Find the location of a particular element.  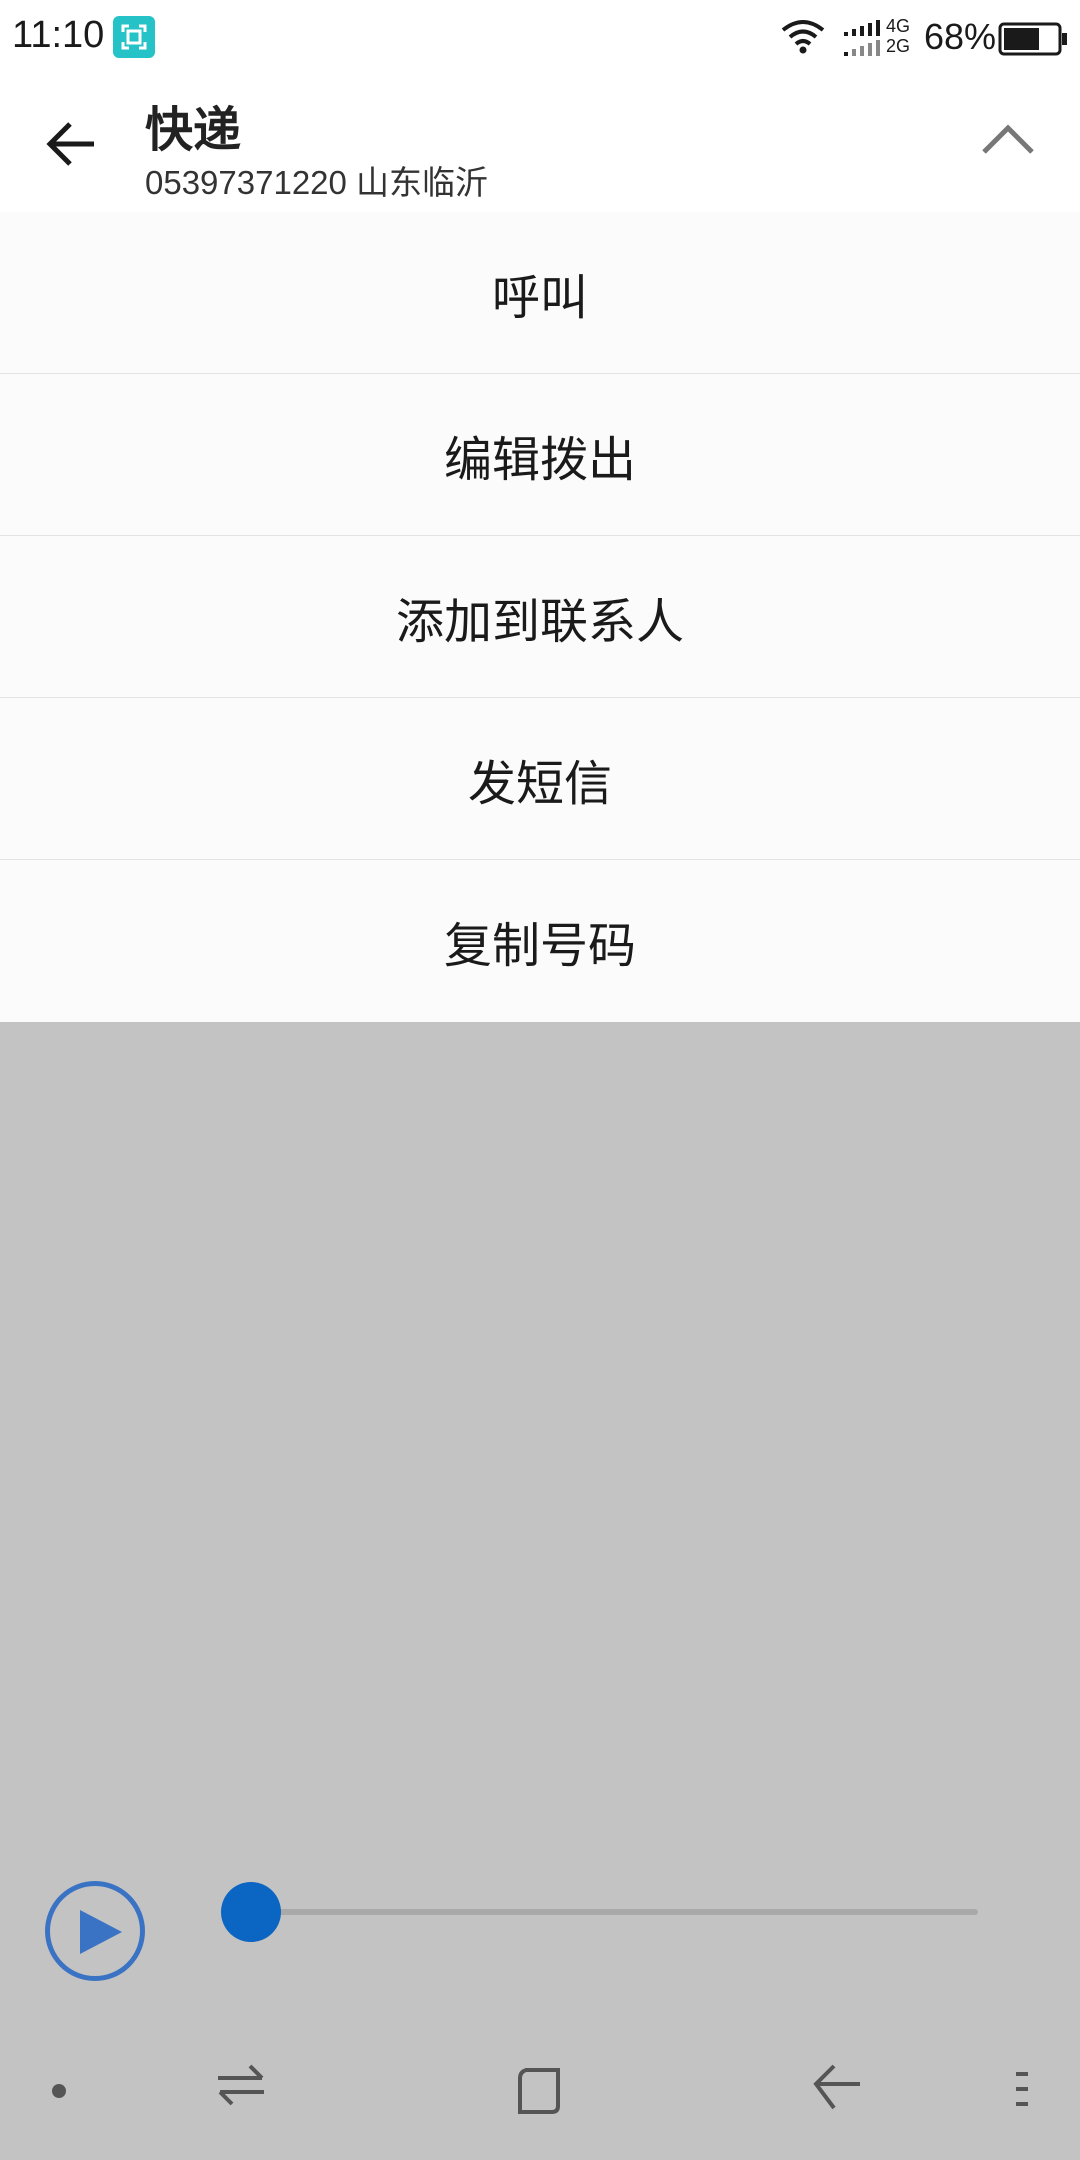

screenshot-icon is located at coordinates (134, 37).